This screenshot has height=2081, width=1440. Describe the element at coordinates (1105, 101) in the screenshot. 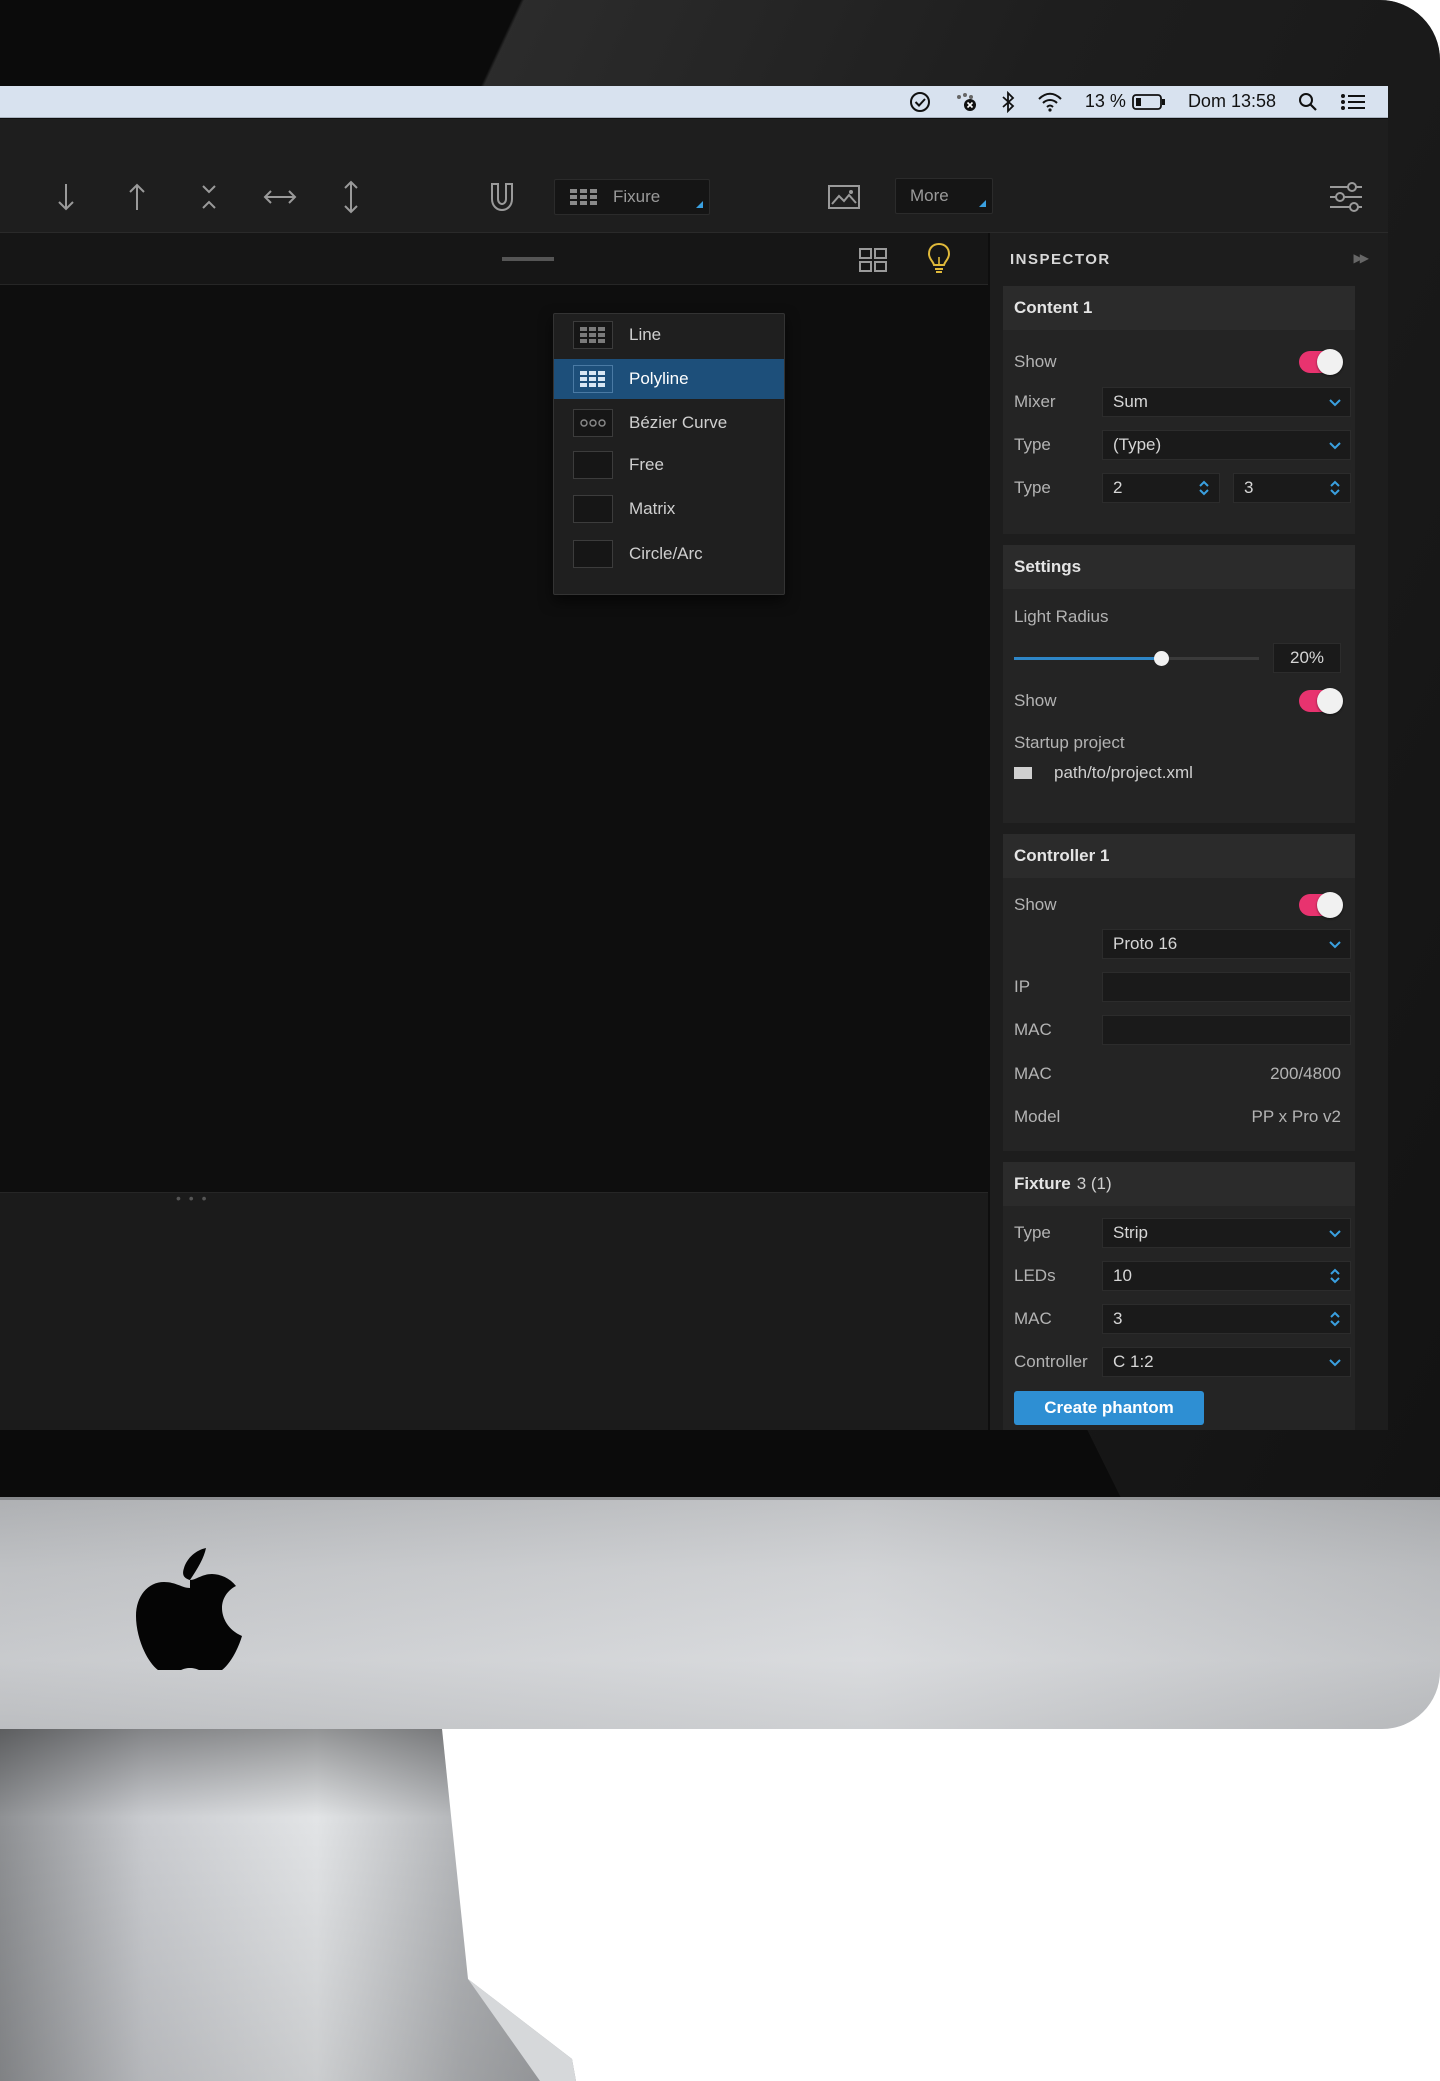

I see `battery-percent: 13 %` at that location.